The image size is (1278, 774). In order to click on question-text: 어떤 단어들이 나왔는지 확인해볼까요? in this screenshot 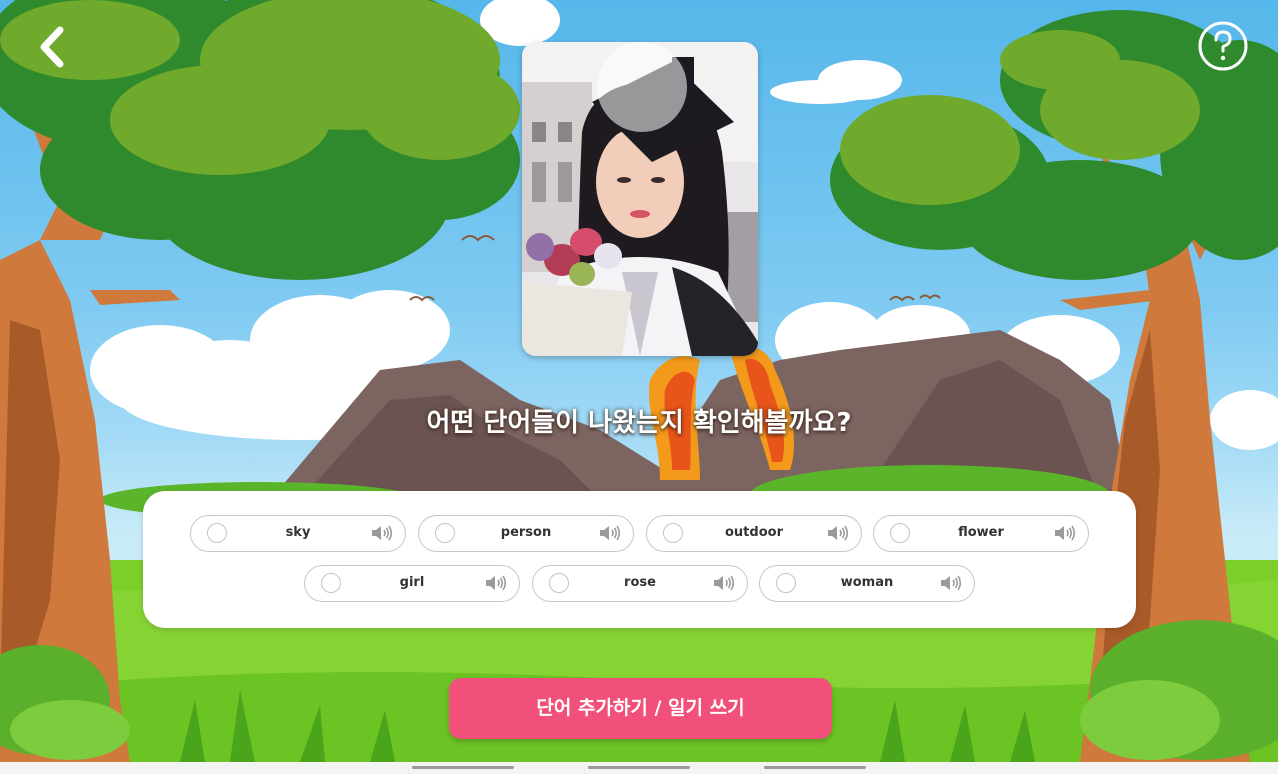, I will do `click(639, 423)`.